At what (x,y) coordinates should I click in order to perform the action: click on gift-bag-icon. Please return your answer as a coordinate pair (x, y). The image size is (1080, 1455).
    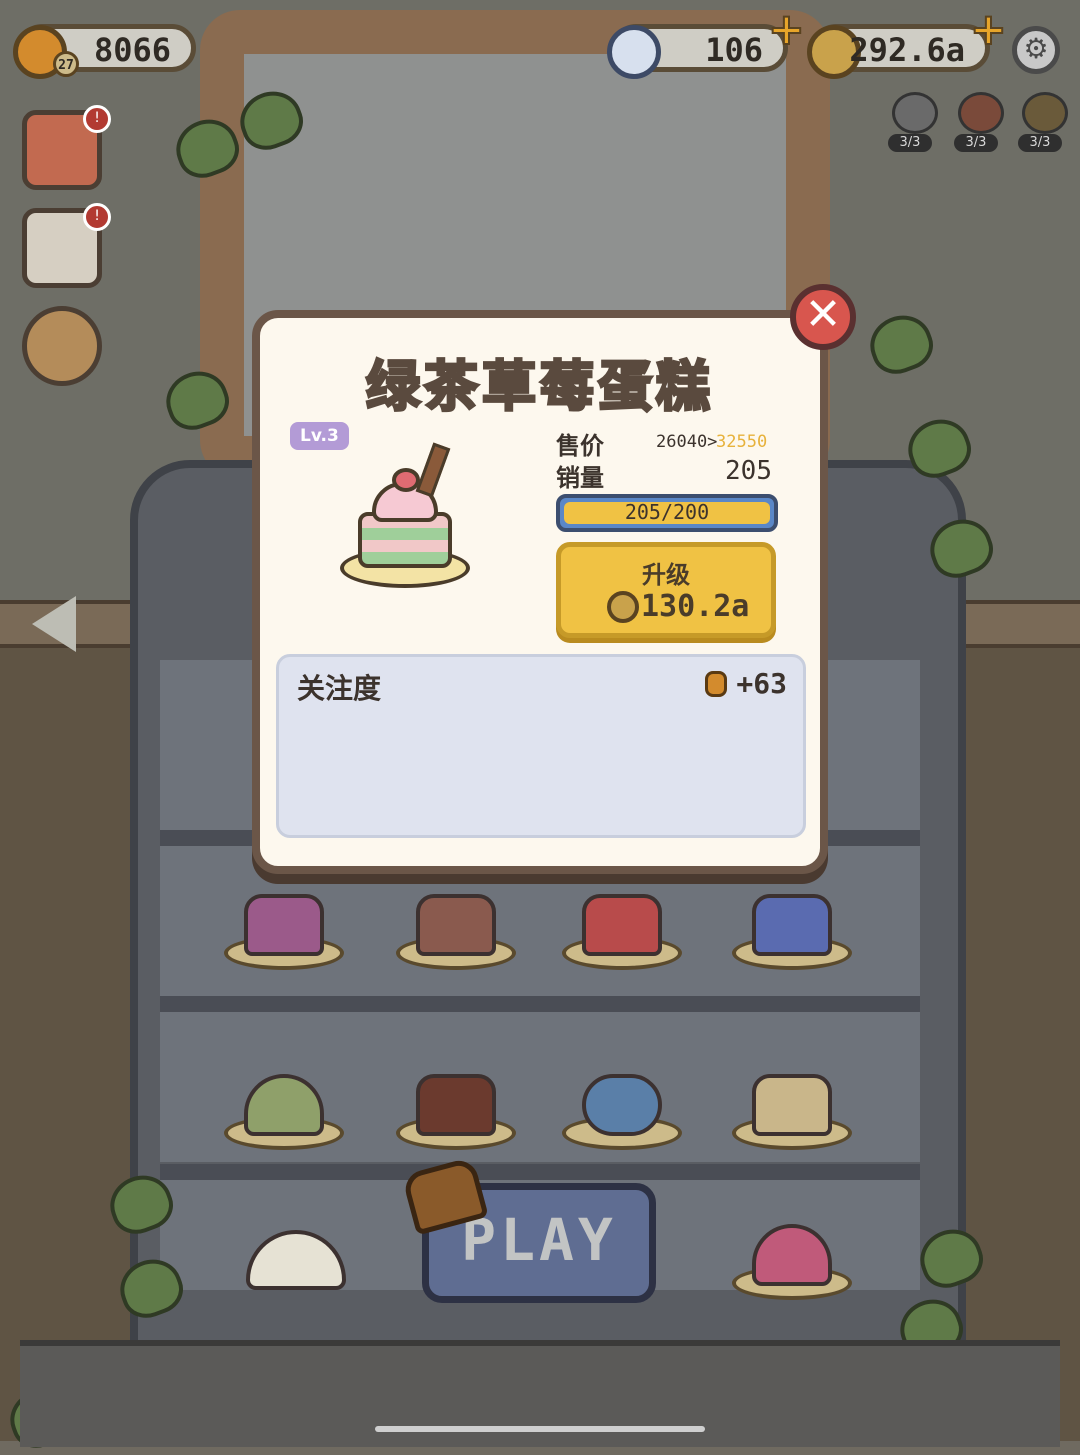
    Looking at the image, I should click on (62, 346).